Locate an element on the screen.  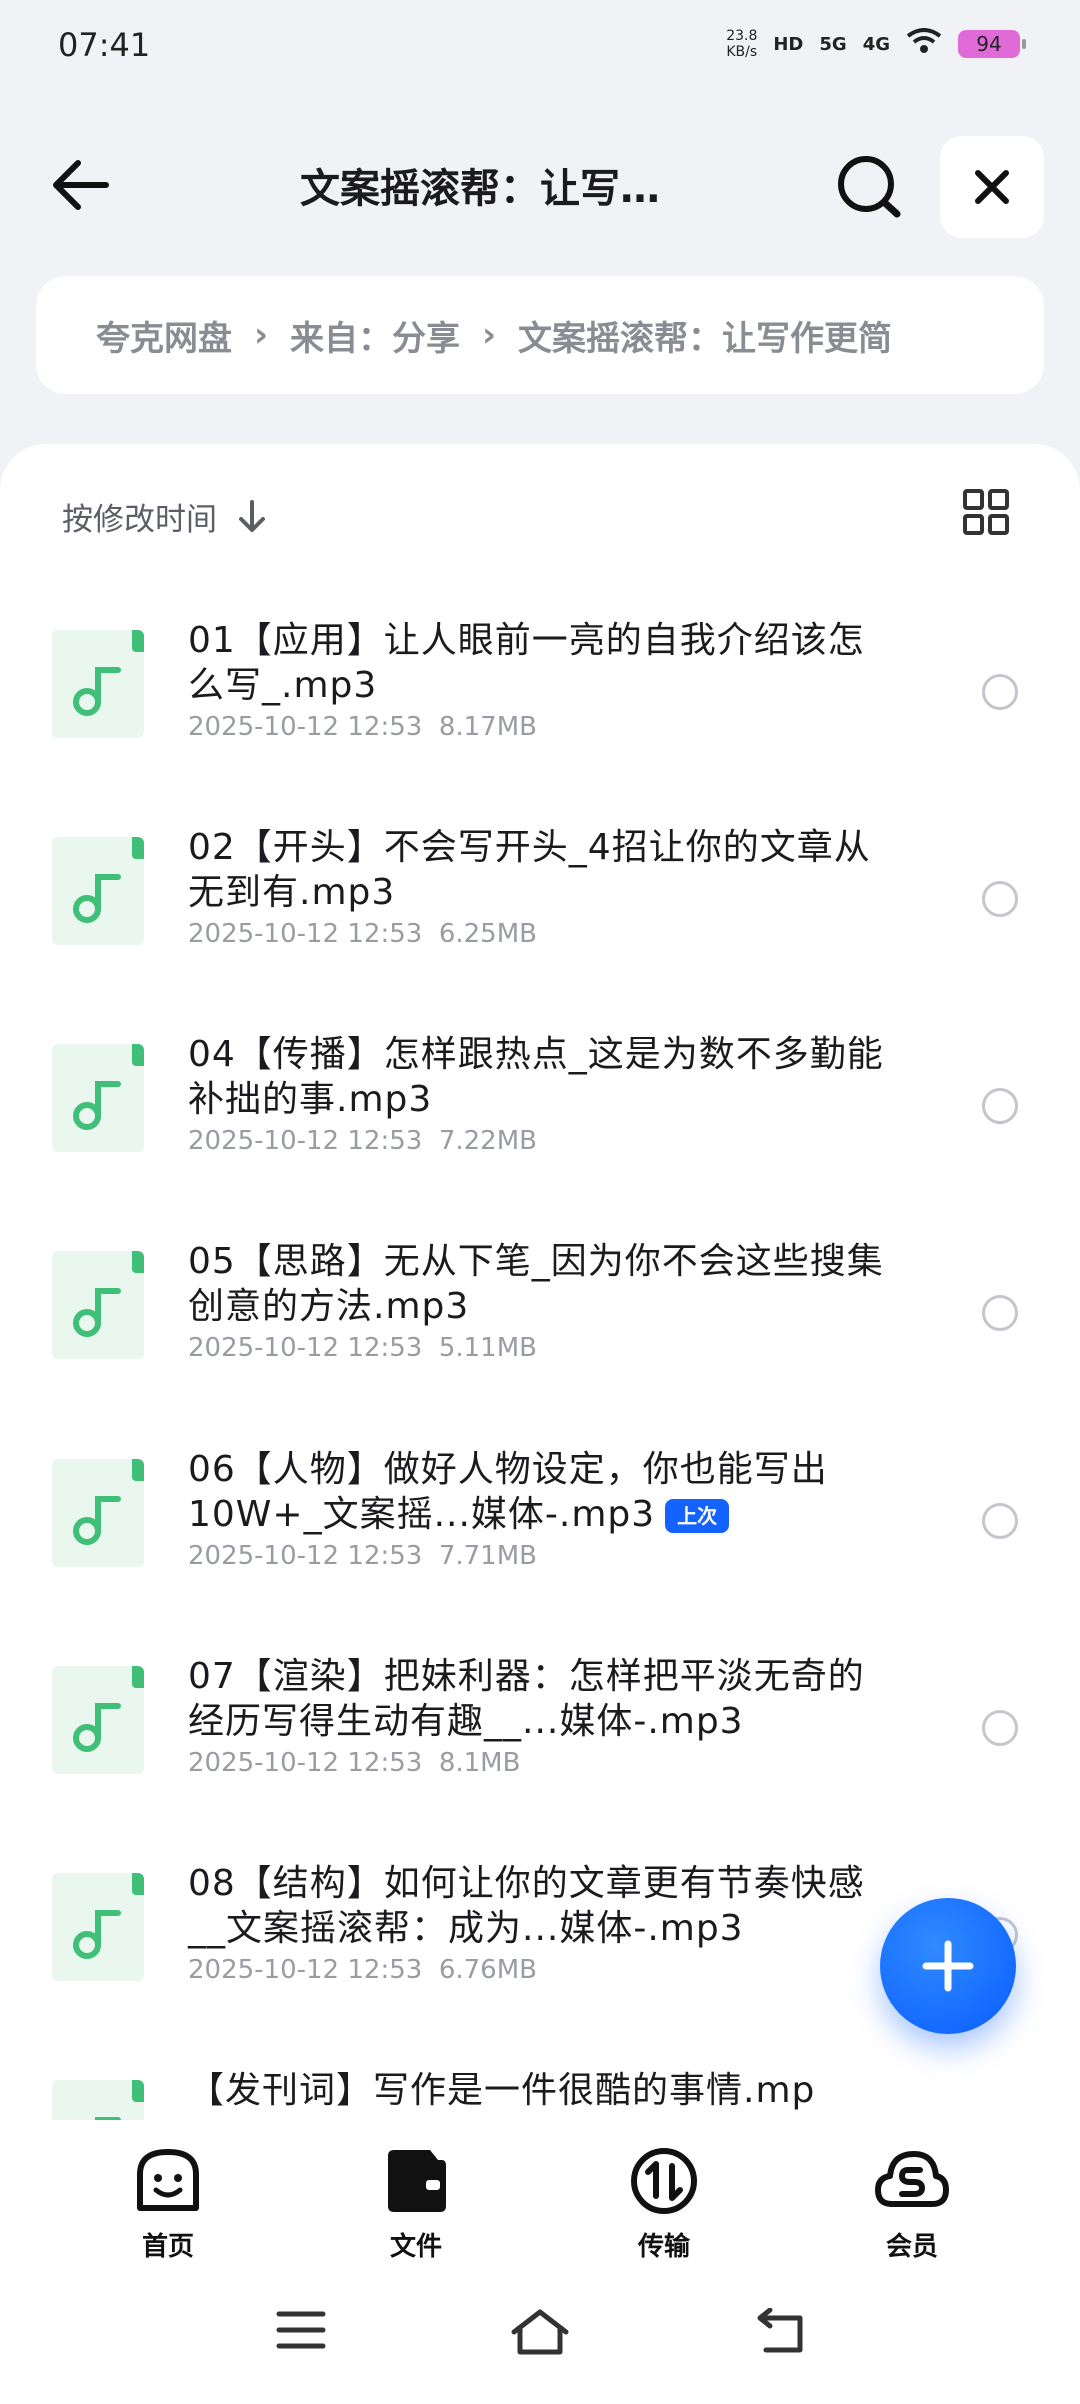
tab-transfer: 传输 is located at coordinates (664, 2204).